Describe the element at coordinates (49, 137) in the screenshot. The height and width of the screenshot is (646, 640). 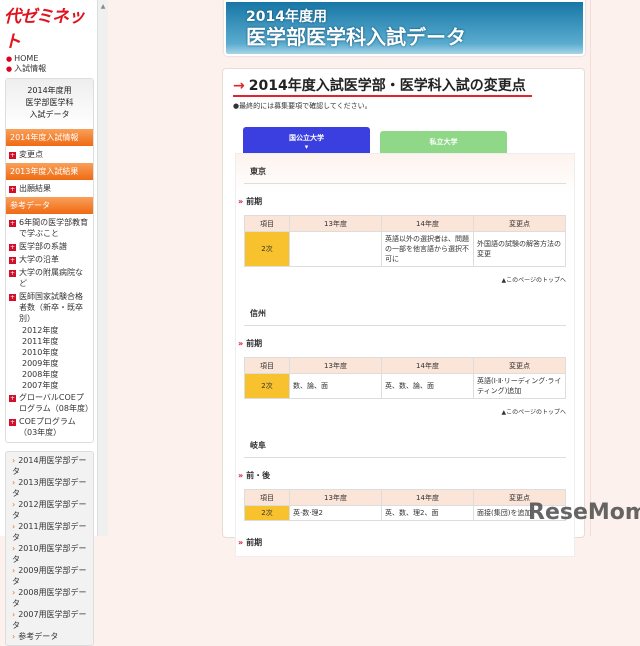
I see `section-header: 2014年度入試情報` at that location.